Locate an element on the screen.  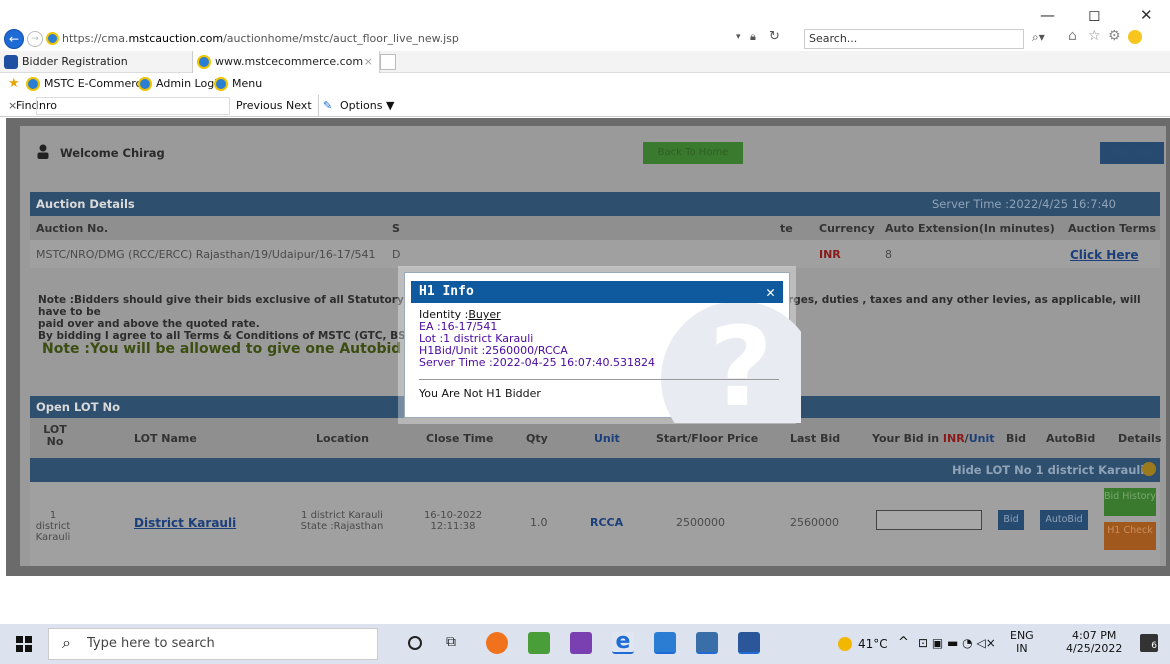
refresh-icon: ↻ is located at coordinates (774, 36).